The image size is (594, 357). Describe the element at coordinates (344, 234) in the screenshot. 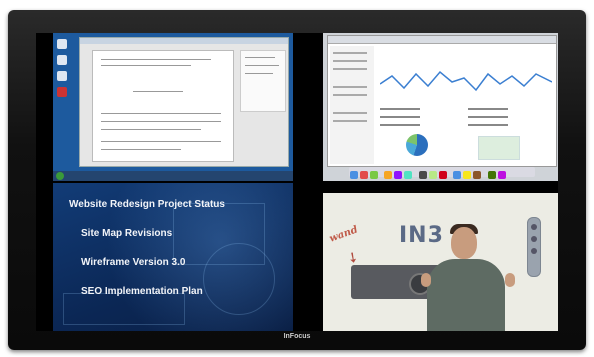

I see `wand-annotation: wand` at that location.